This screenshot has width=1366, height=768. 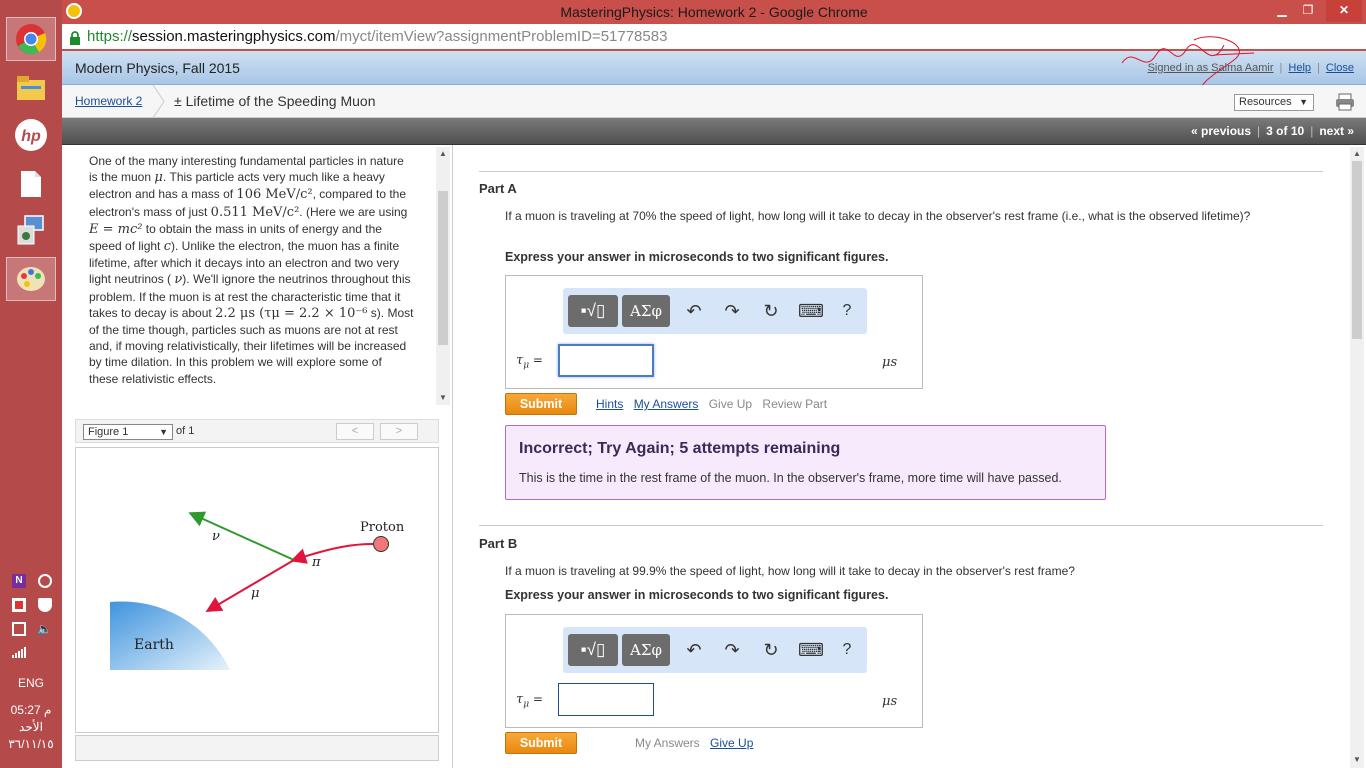 I want to click on onenote-icon: N, so click(x=19, y=581).